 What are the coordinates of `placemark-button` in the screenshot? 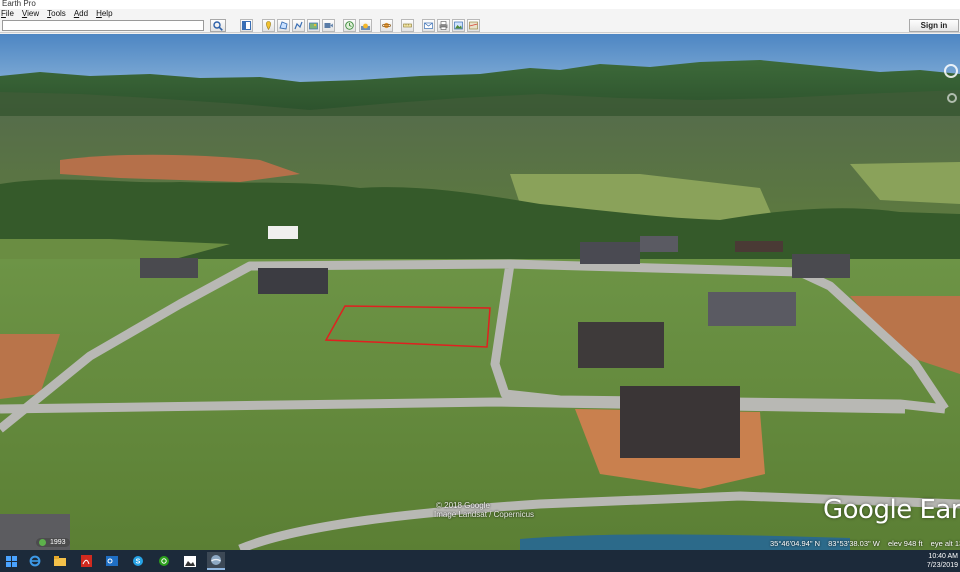 It's located at (268, 25).